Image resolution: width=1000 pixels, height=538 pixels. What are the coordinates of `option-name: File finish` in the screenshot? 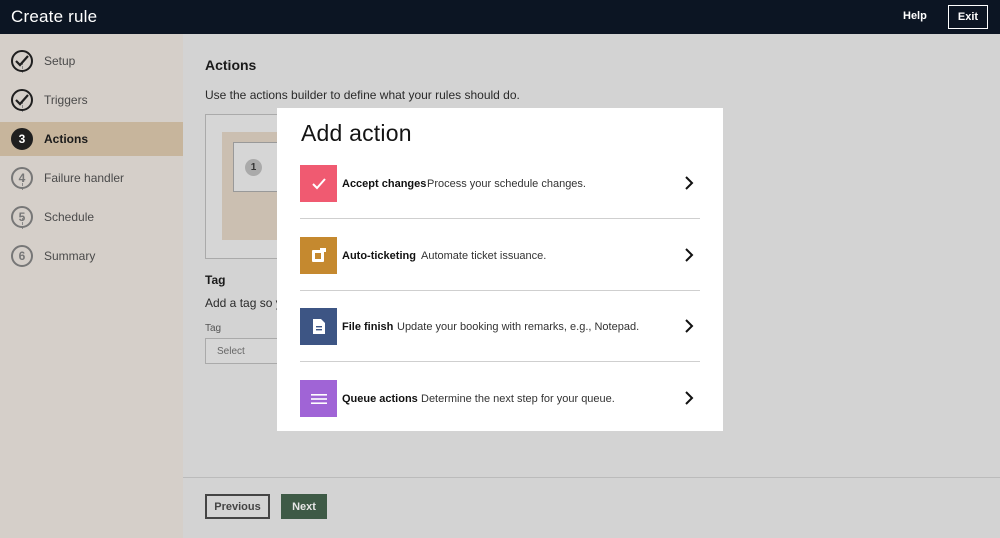 It's located at (368, 327).